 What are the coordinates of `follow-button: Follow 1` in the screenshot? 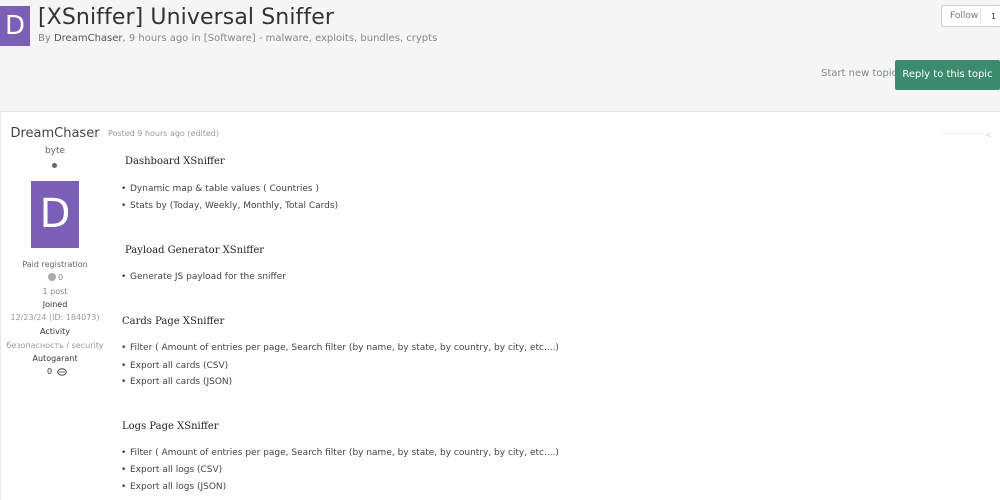 It's located at (970, 16).